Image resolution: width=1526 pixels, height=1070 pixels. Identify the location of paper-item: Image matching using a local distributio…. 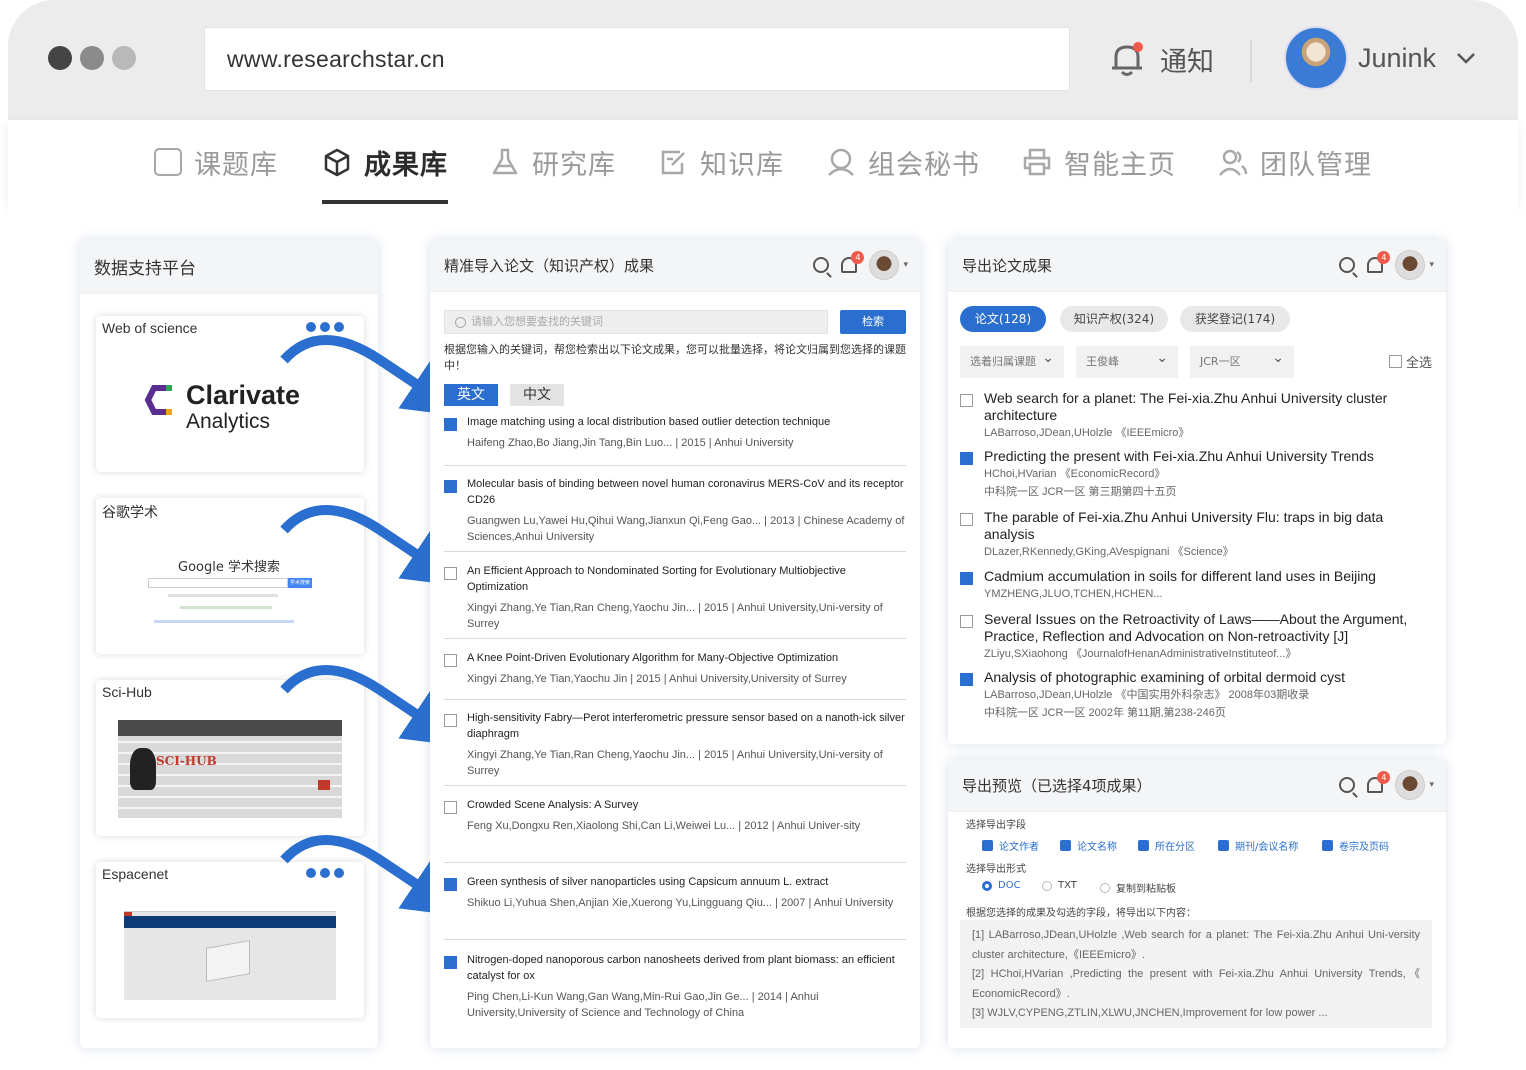
(675, 440).